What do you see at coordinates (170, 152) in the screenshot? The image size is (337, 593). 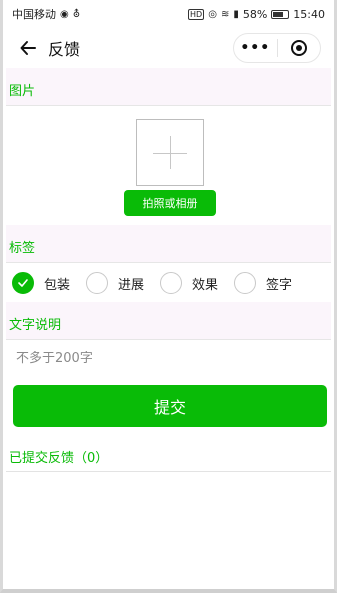 I see `add-photo-box` at bounding box center [170, 152].